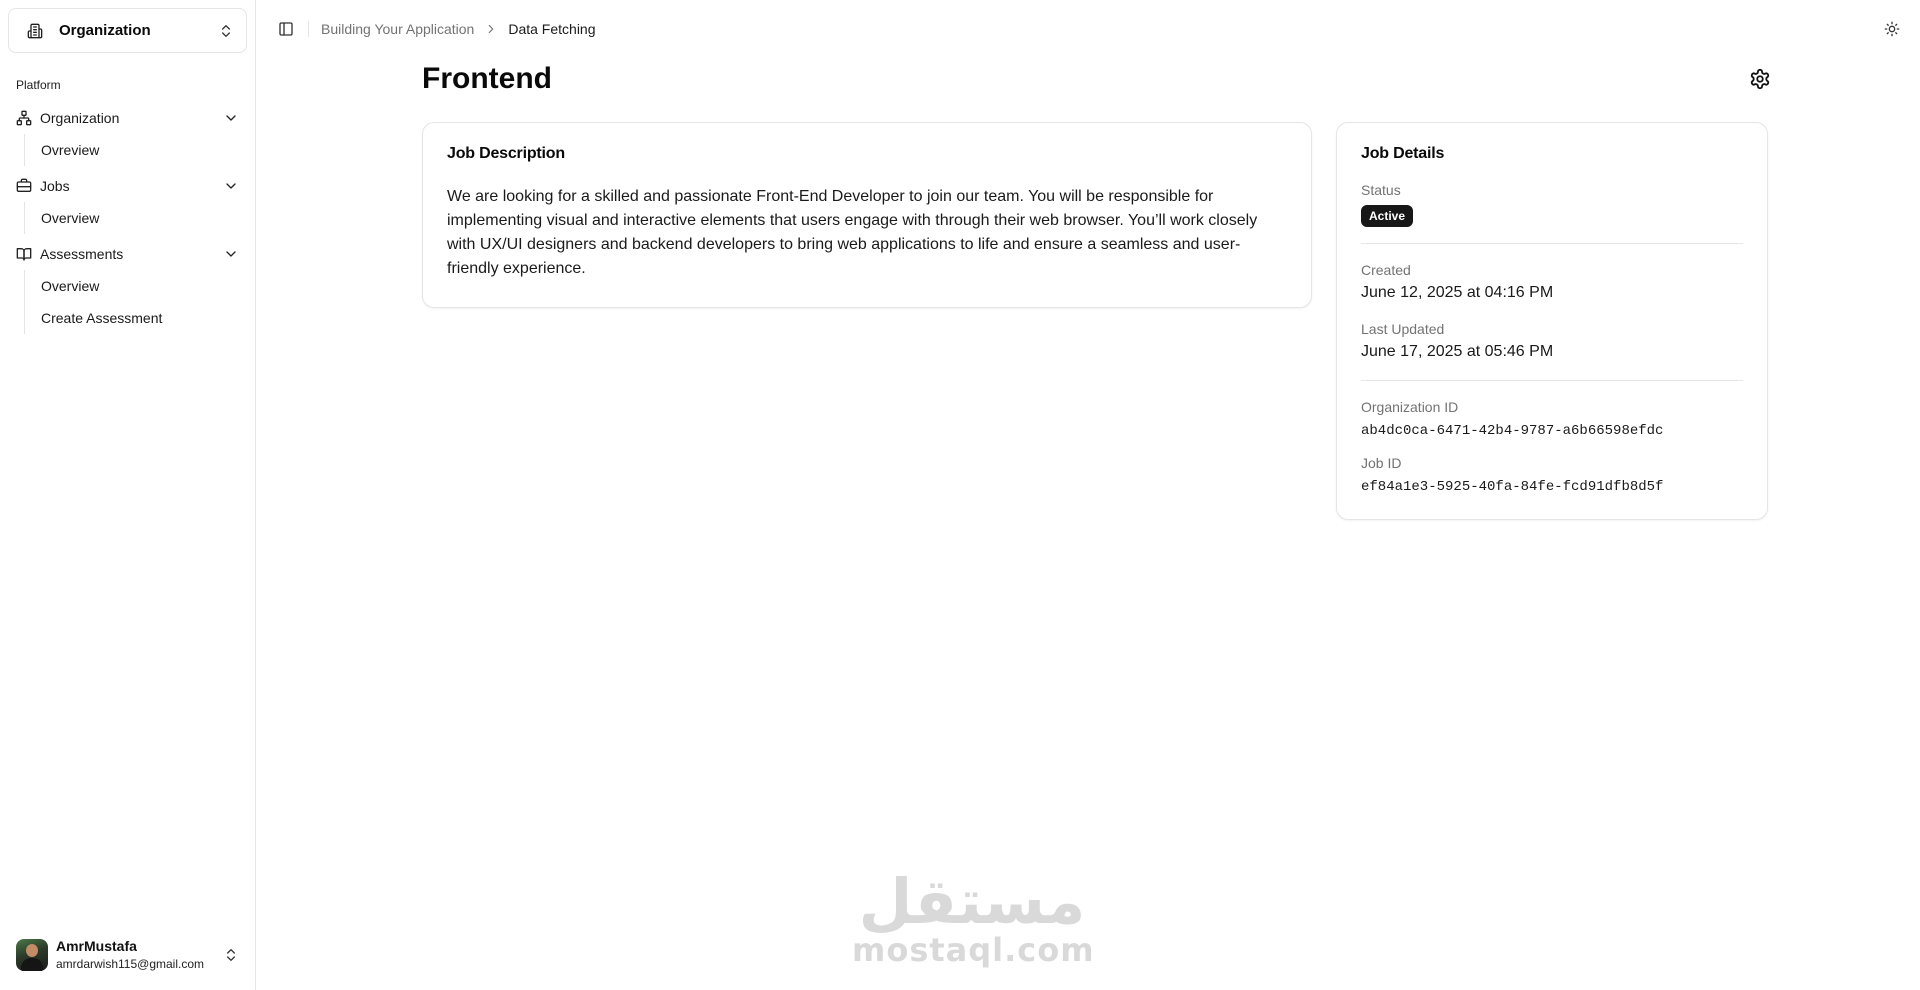 Image resolution: width=1920 pixels, height=990 pixels. I want to click on created-label: Created, so click(1386, 270).